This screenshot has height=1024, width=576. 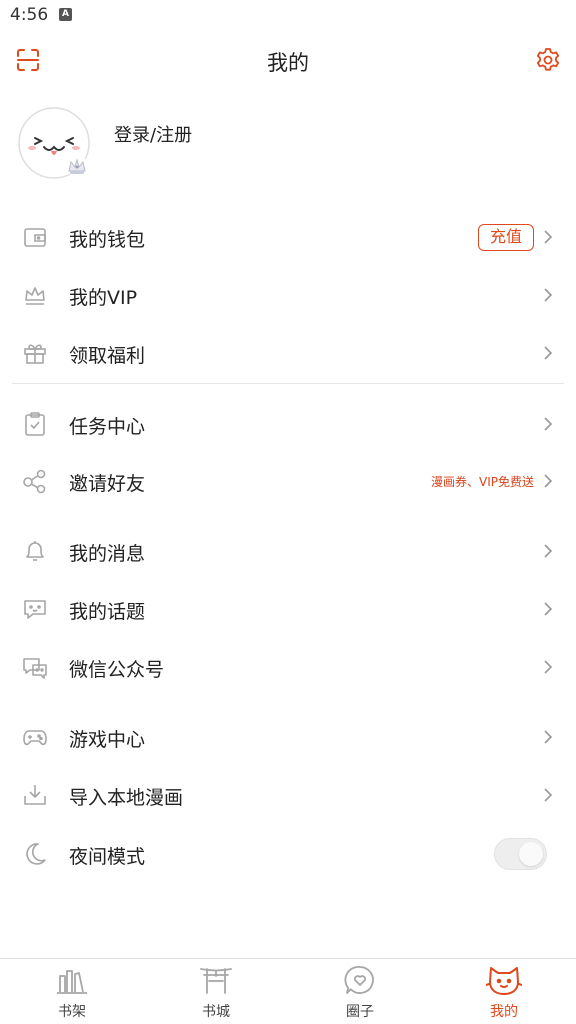 I want to click on menu-item-messages: 我的消息, so click(x=288, y=551).